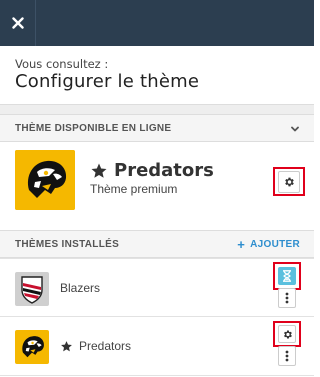 This screenshot has width=320, height=377. What do you see at coordinates (67, 244) in the screenshot?
I see `section-installed-themes-label: THÈMES INSTALLÉS` at bounding box center [67, 244].